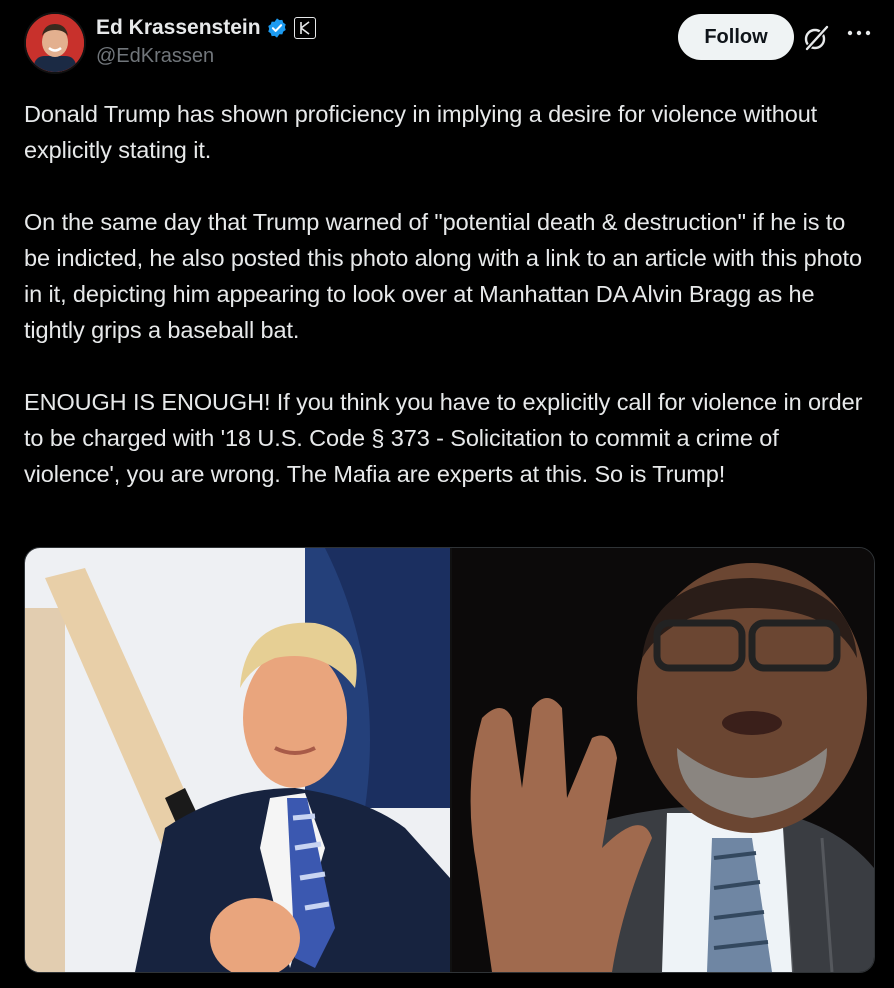 This screenshot has width=894, height=988. What do you see at coordinates (304, 28) in the screenshot?
I see `affiliation-badge-icon` at bounding box center [304, 28].